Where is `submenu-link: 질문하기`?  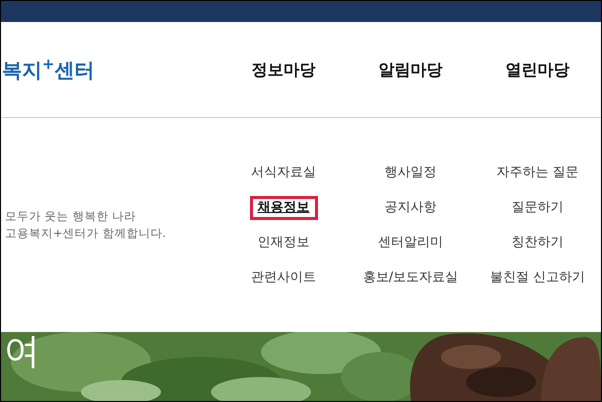 submenu-link: 질문하기 is located at coordinates (538, 208).